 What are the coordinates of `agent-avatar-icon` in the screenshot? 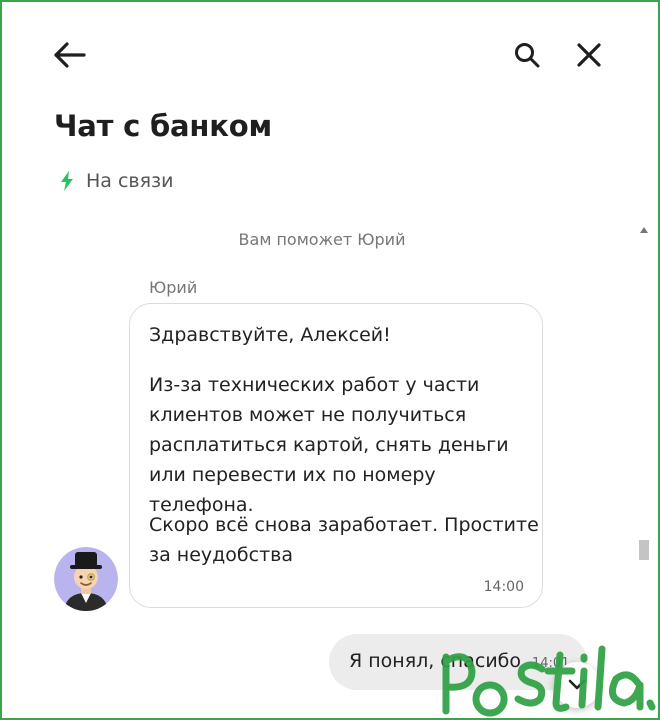 It's located at (86, 579).